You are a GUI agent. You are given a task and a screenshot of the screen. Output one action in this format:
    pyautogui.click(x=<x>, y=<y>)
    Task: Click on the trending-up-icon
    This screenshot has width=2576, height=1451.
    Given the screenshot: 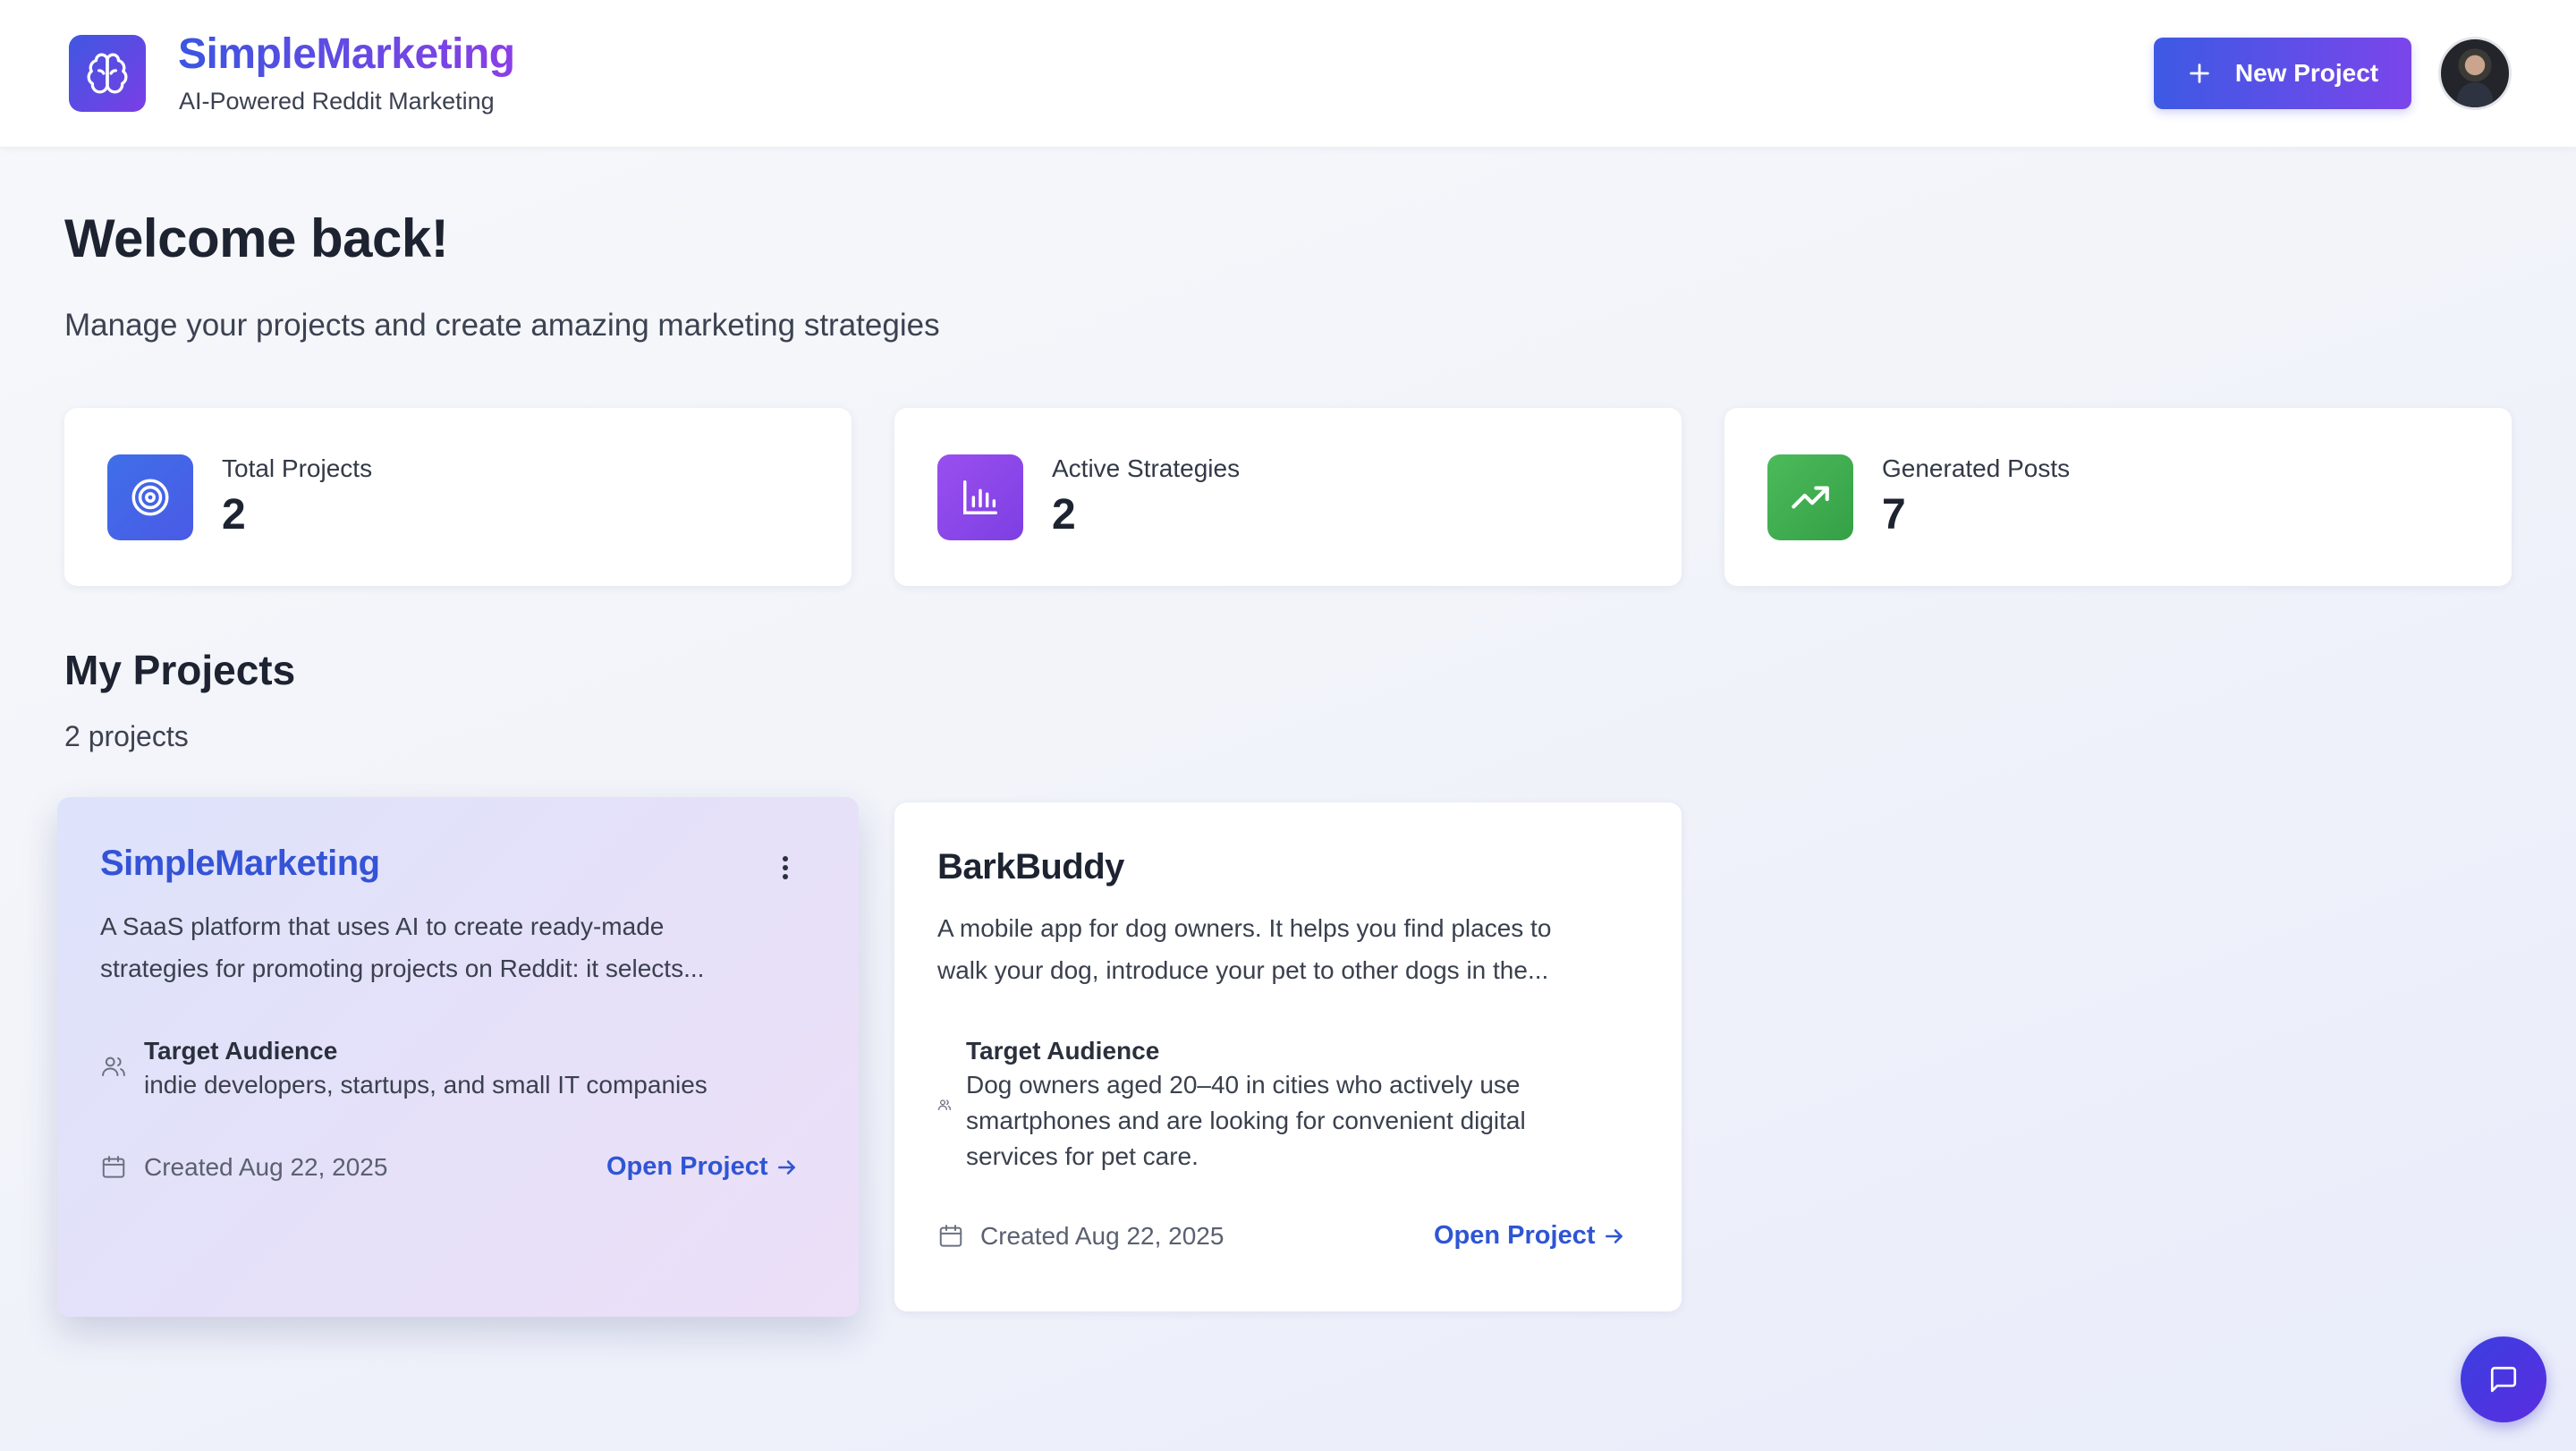 What is the action you would take?
    pyautogui.click(x=1810, y=497)
    